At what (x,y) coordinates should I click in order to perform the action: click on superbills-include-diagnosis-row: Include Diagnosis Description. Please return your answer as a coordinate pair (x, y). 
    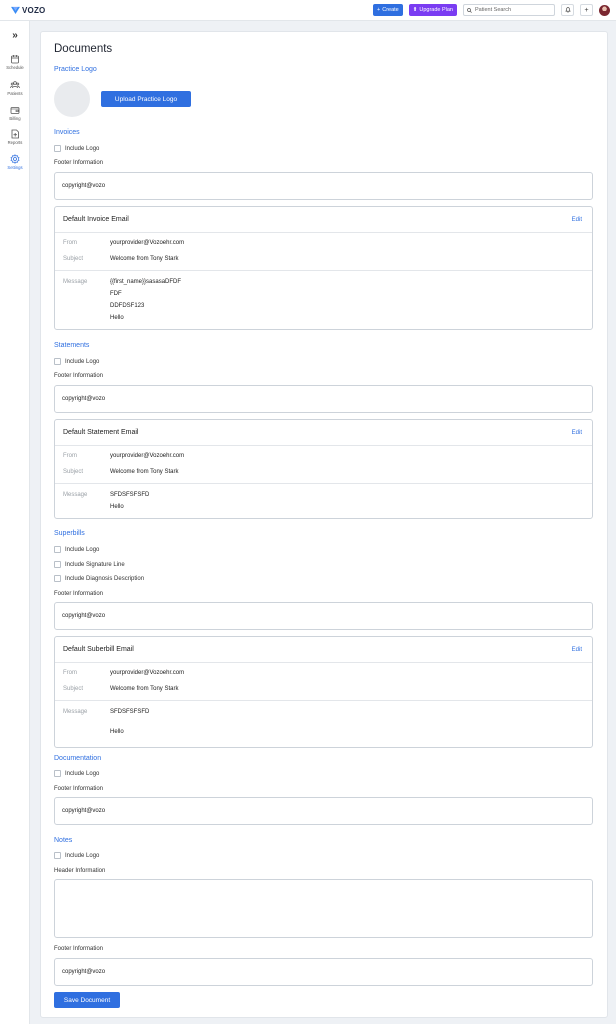
    Looking at the image, I should click on (99, 578).